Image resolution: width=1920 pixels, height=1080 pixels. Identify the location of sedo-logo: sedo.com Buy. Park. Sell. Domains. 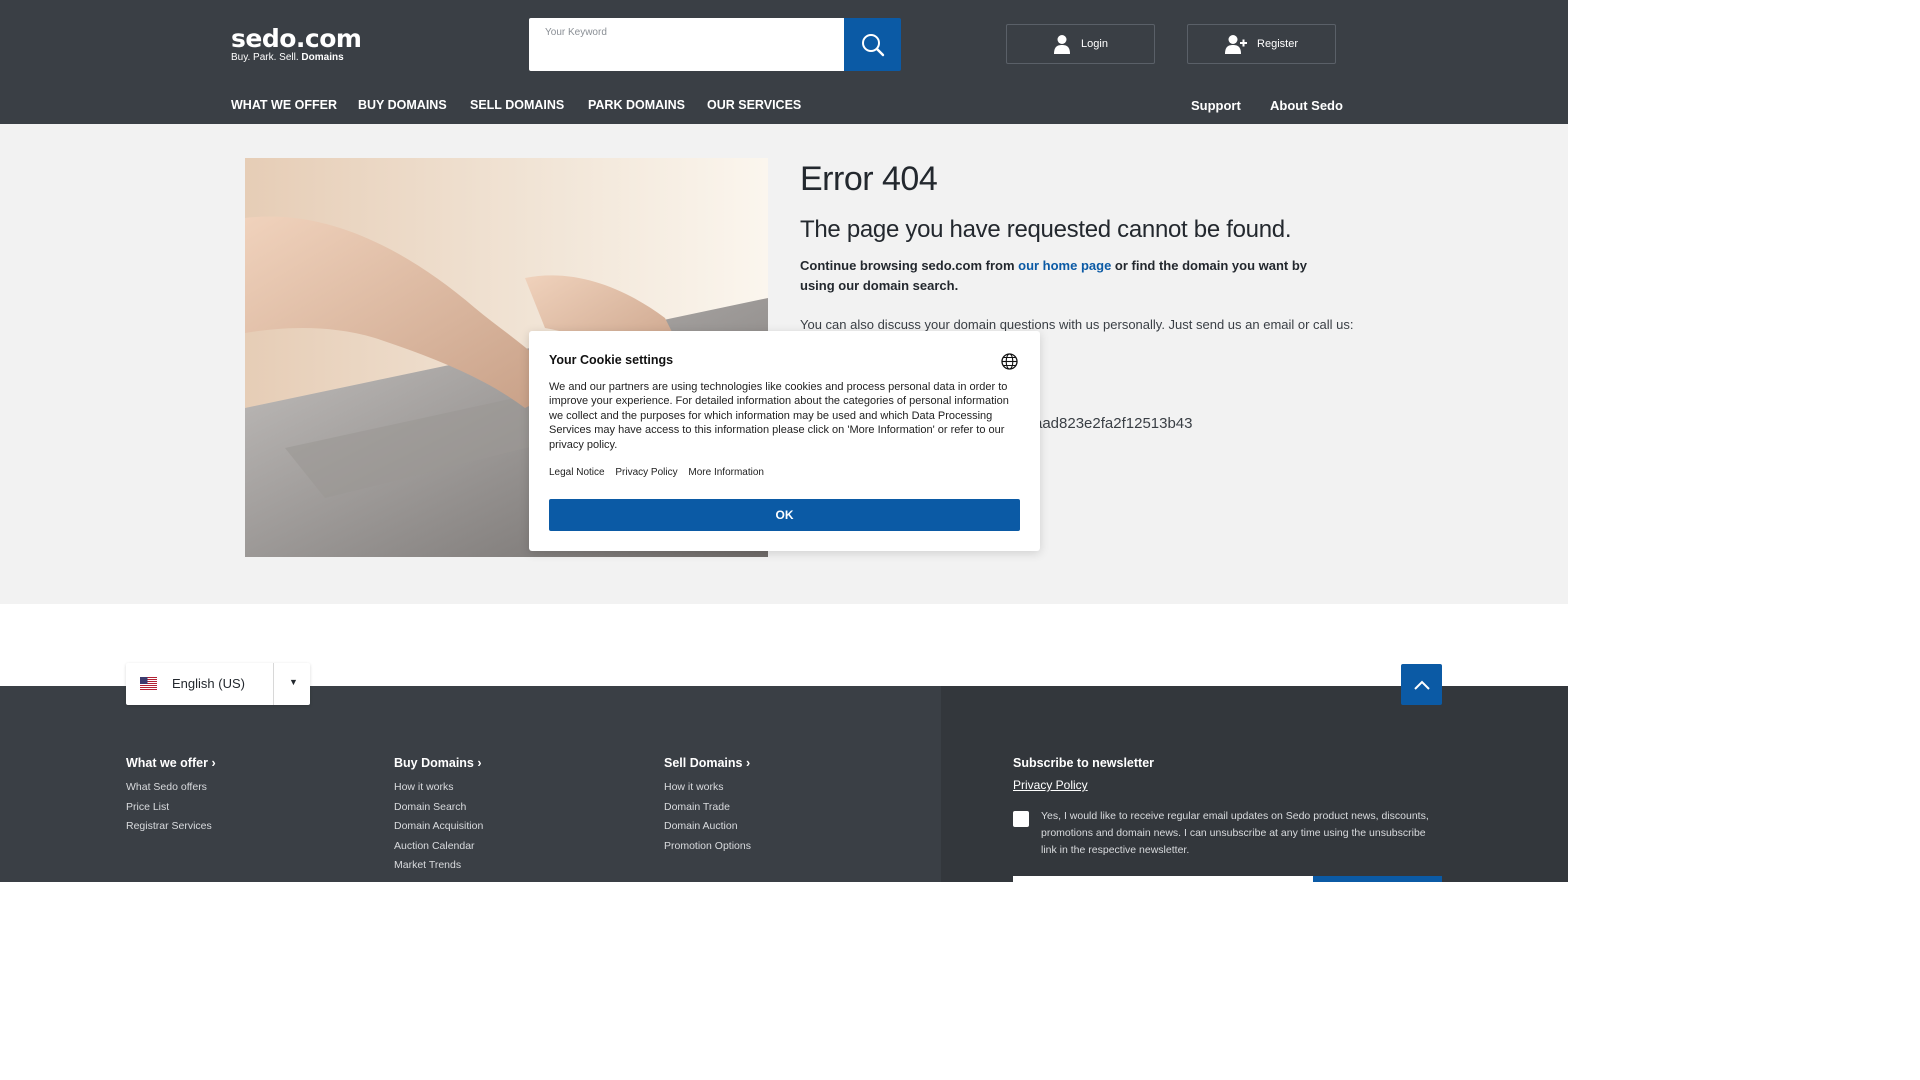
(296, 44).